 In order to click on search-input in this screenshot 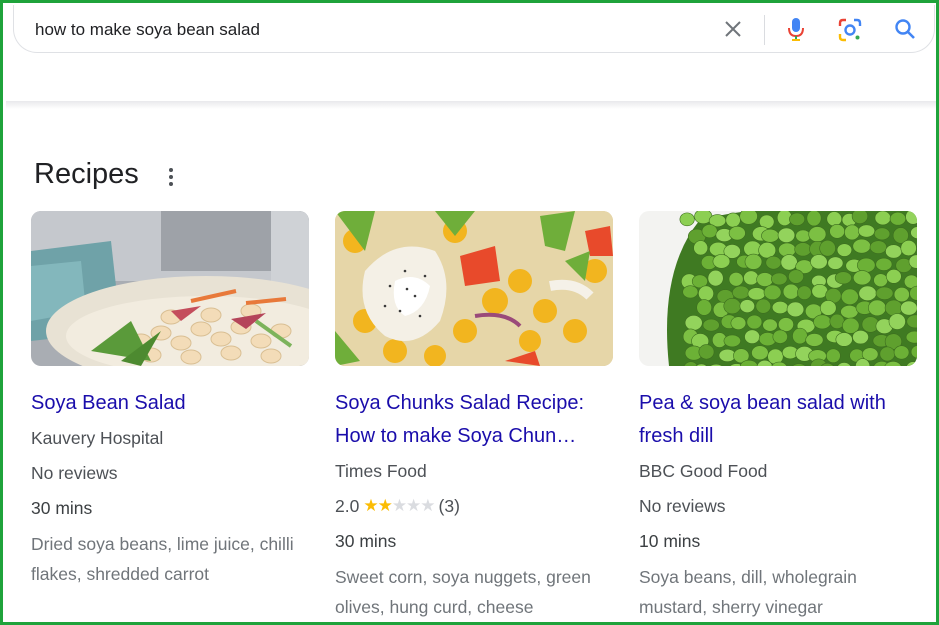, I will do `click(365, 30)`.